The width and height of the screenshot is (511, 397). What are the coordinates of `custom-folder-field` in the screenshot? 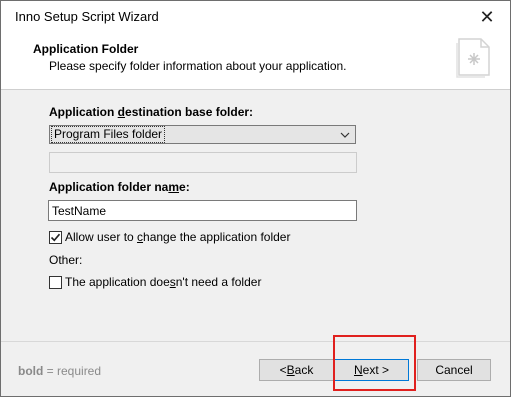 It's located at (203, 162).